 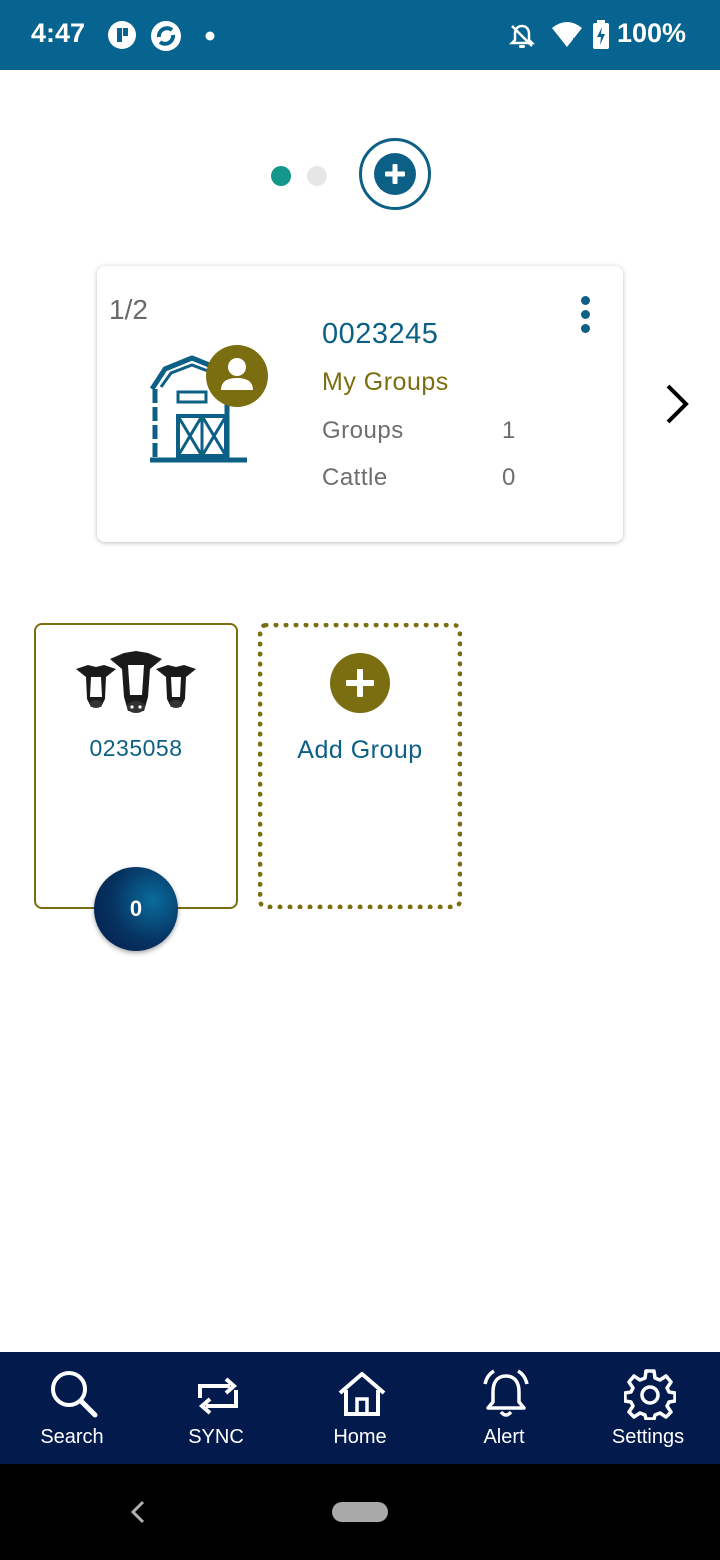 I want to click on bottom-nav: Search SYNC Home Alert Settings, so click(x=360, y=1408).